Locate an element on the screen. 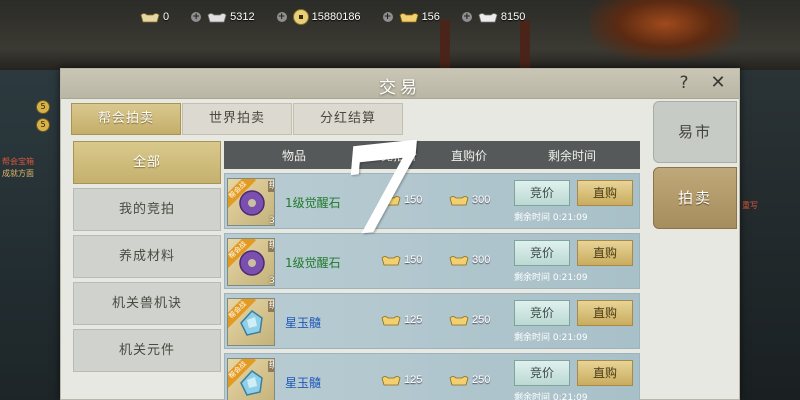 This screenshot has height=400, width=800. category-all: 全部 is located at coordinates (147, 162).